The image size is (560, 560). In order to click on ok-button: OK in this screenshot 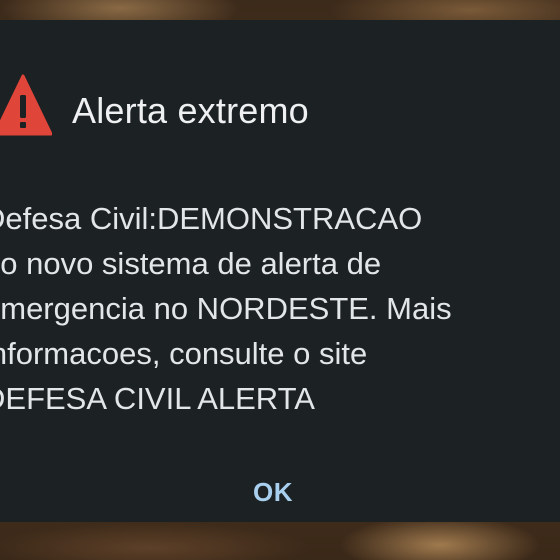, I will do `click(273, 492)`.